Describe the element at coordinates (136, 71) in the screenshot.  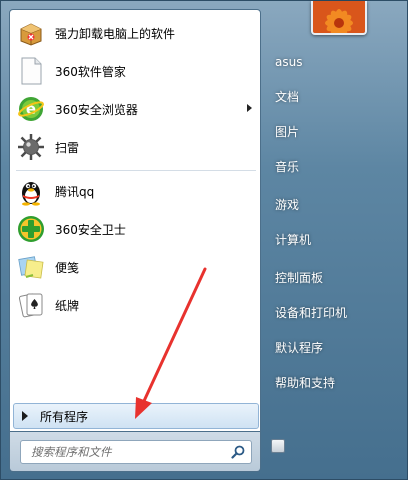
I see `program-item-360-software-manager: 360软件管家` at that location.